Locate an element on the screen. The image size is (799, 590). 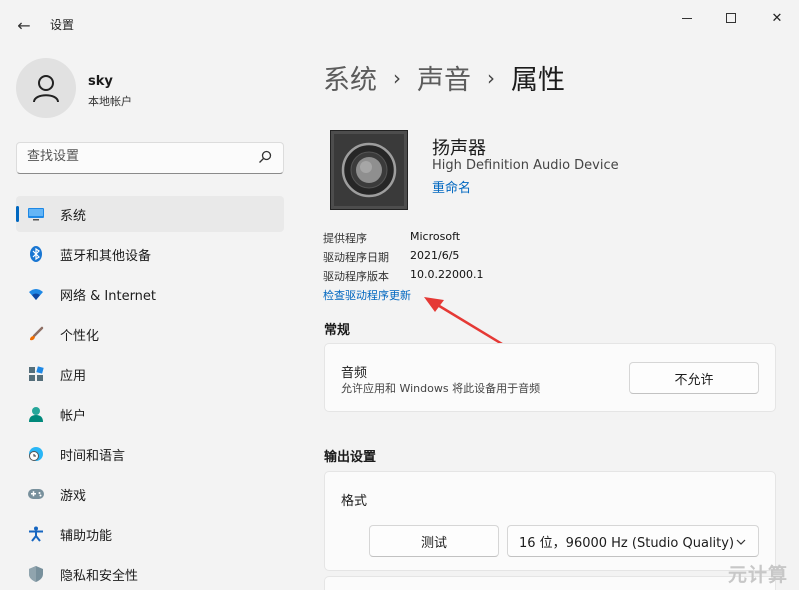
search-icon is located at coordinates (265, 157).